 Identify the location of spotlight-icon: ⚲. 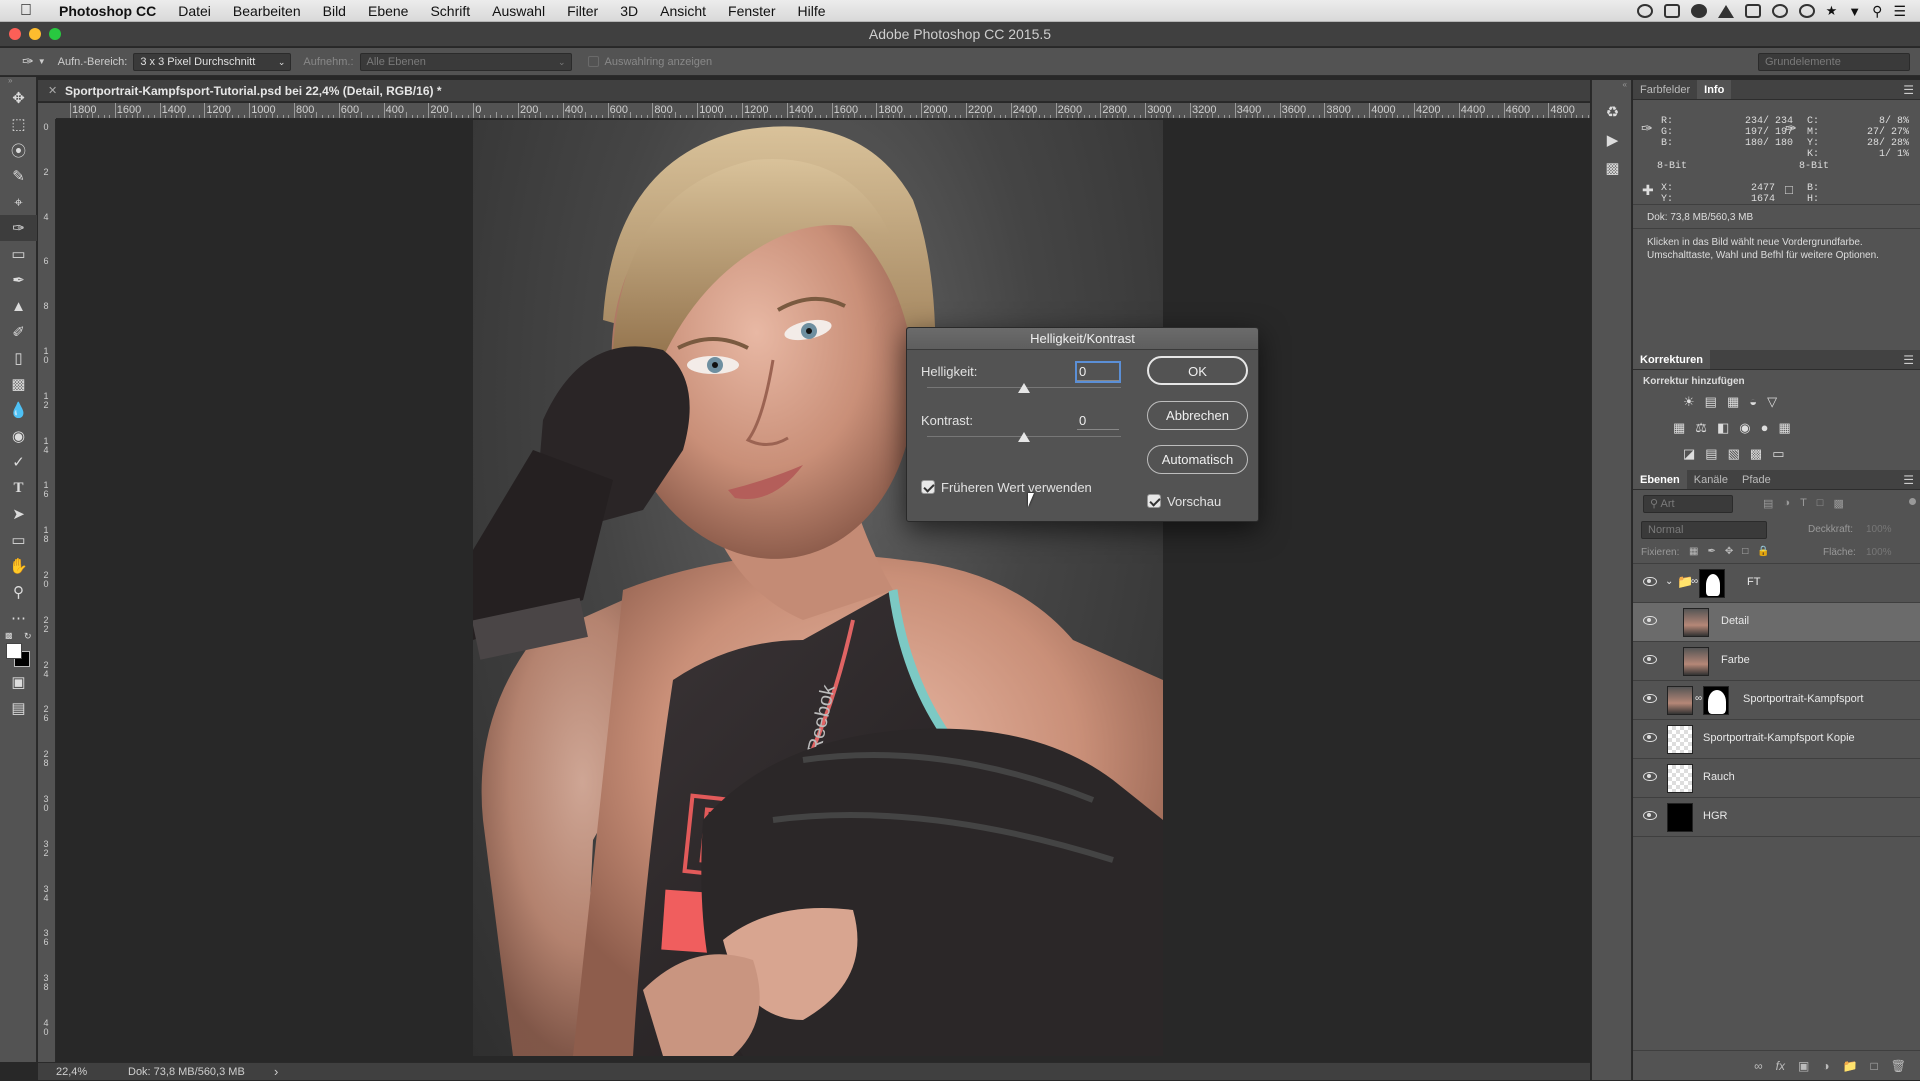
(1877, 11).